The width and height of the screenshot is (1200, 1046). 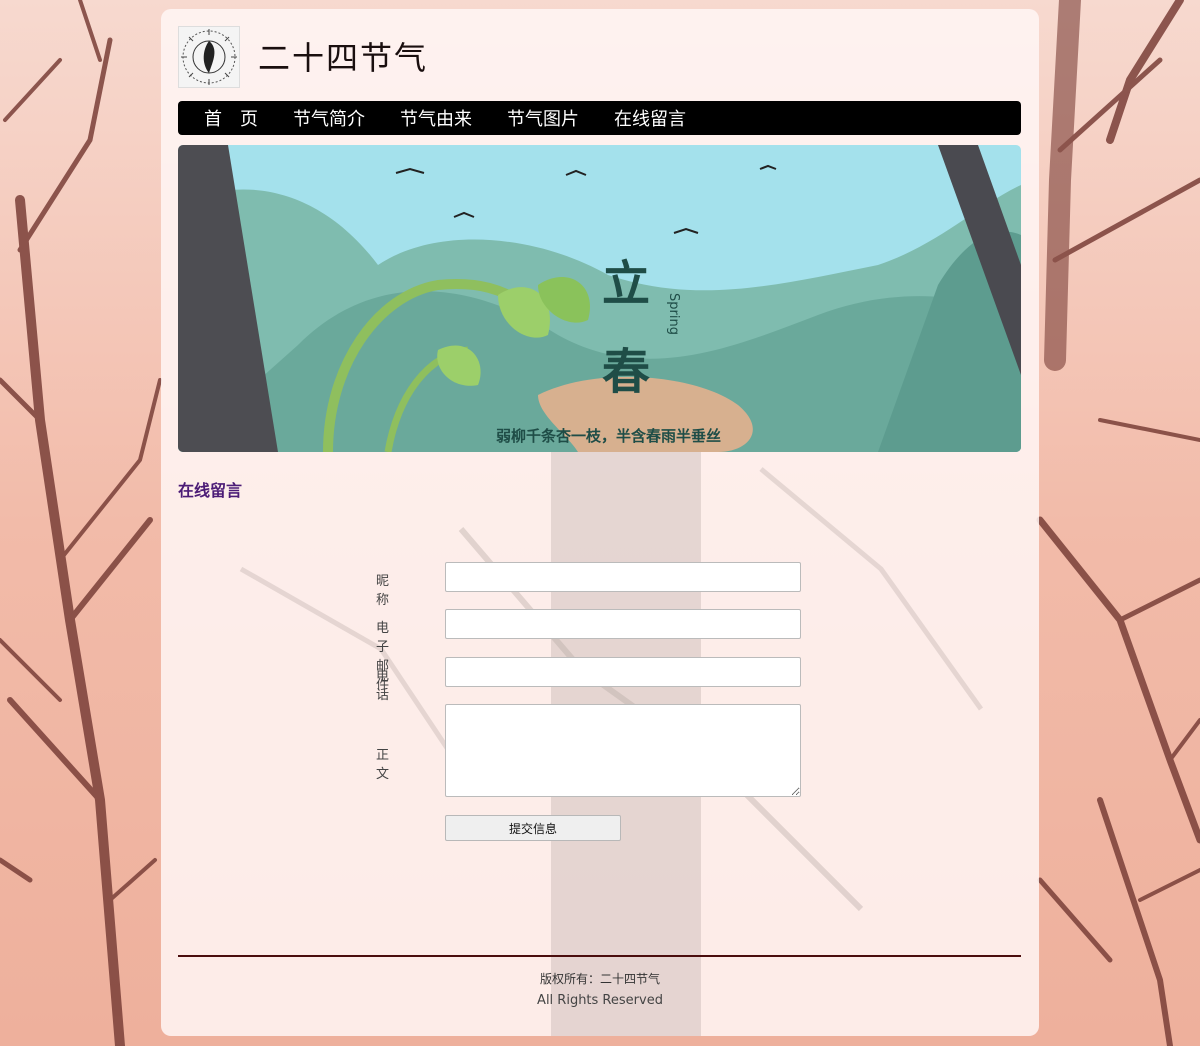 I want to click on section-title: 在线留言, so click(x=210, y=490).